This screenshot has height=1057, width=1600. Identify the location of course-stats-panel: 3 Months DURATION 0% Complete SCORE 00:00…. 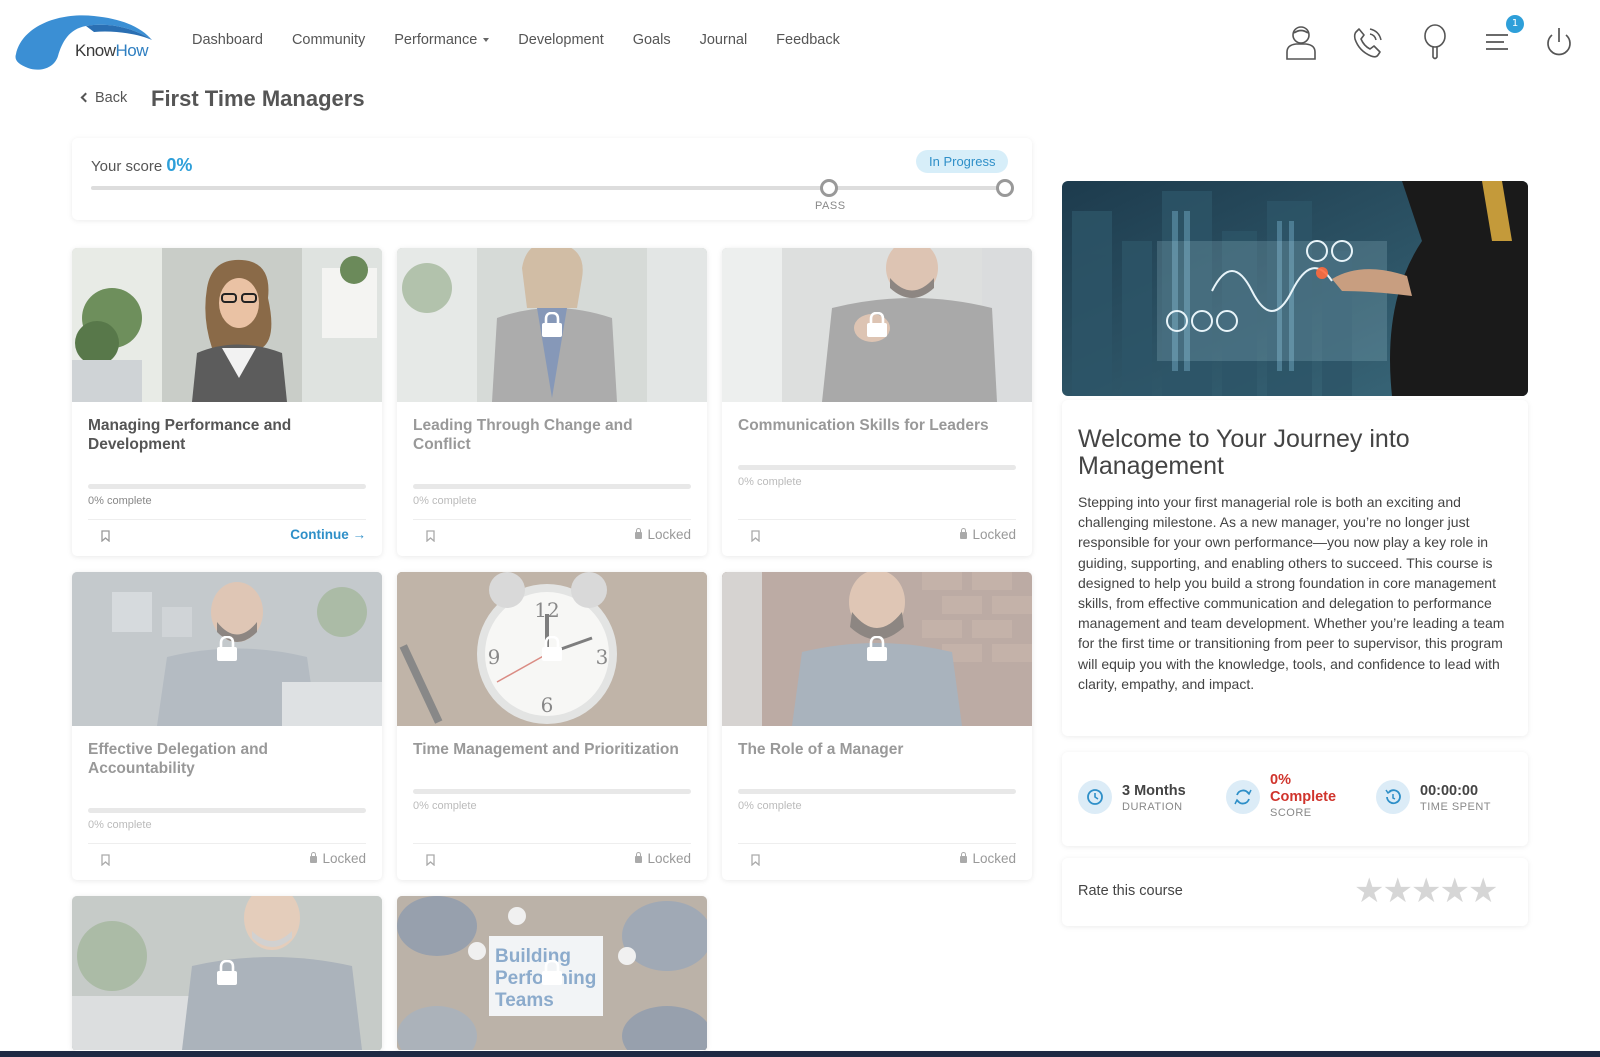
(1295, 799).